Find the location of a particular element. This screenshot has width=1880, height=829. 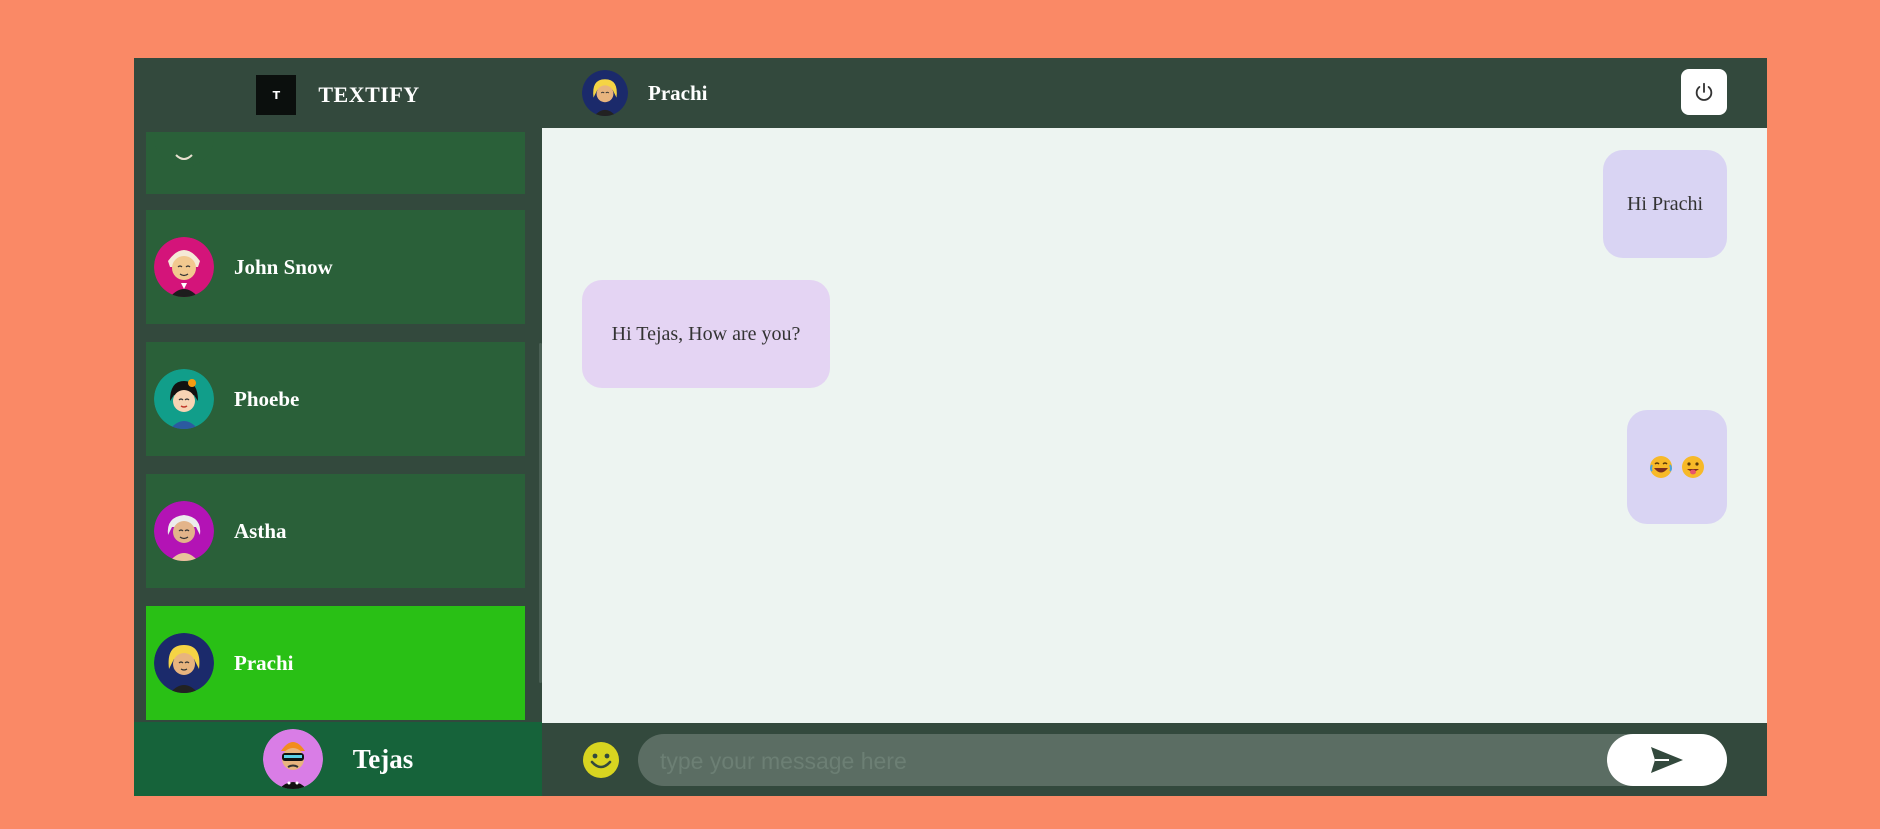

chat-contact-avatar-icon is located at coordinates (605, 93).